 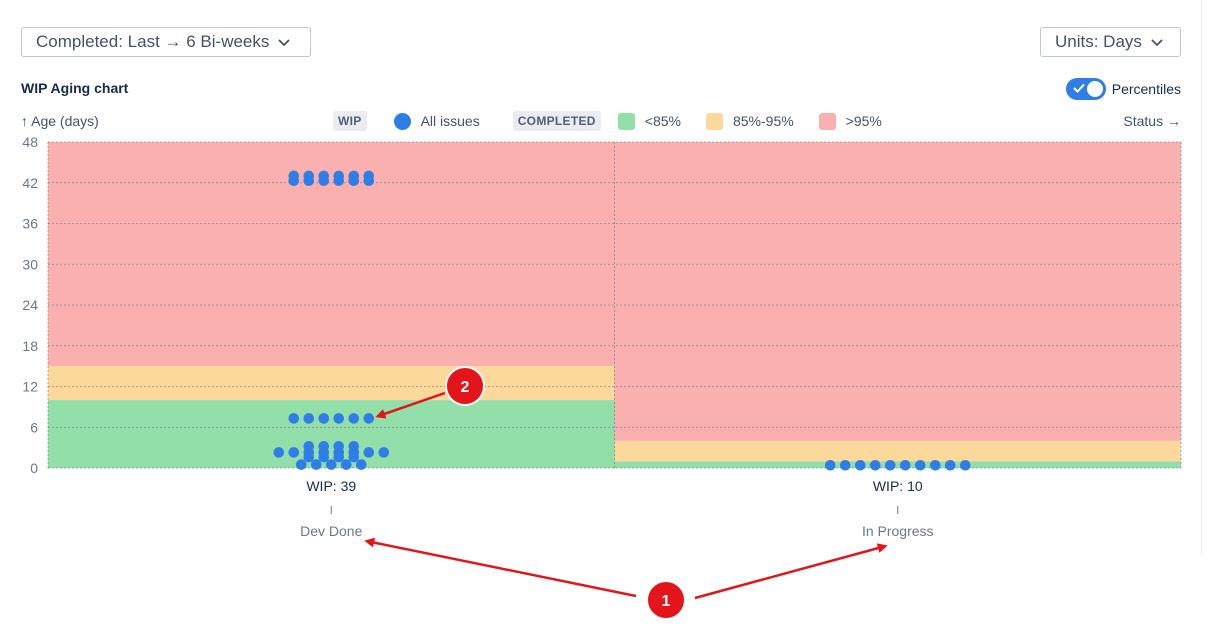 I want to click on y-tick-label: 0, so click(x=34, y=468).